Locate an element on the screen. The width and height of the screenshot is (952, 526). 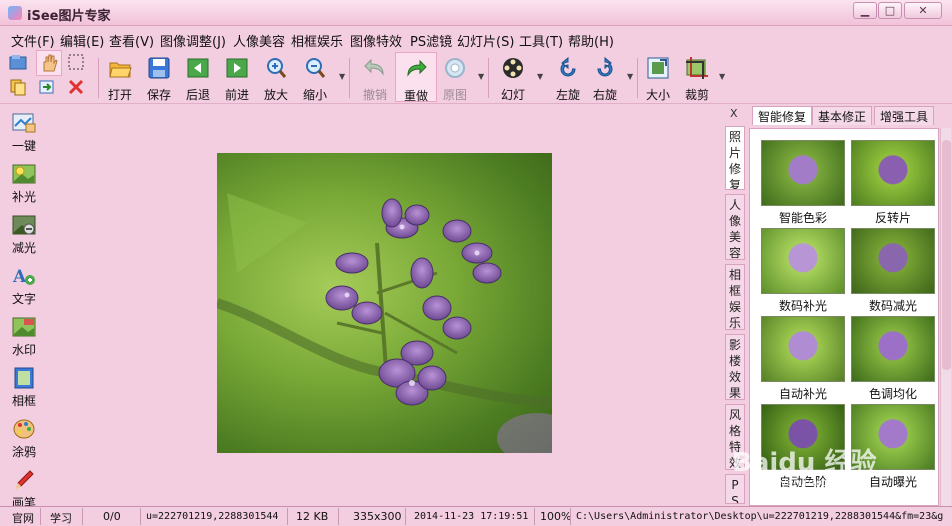
redo-button: 重做 is located at coordinates (416, 77).